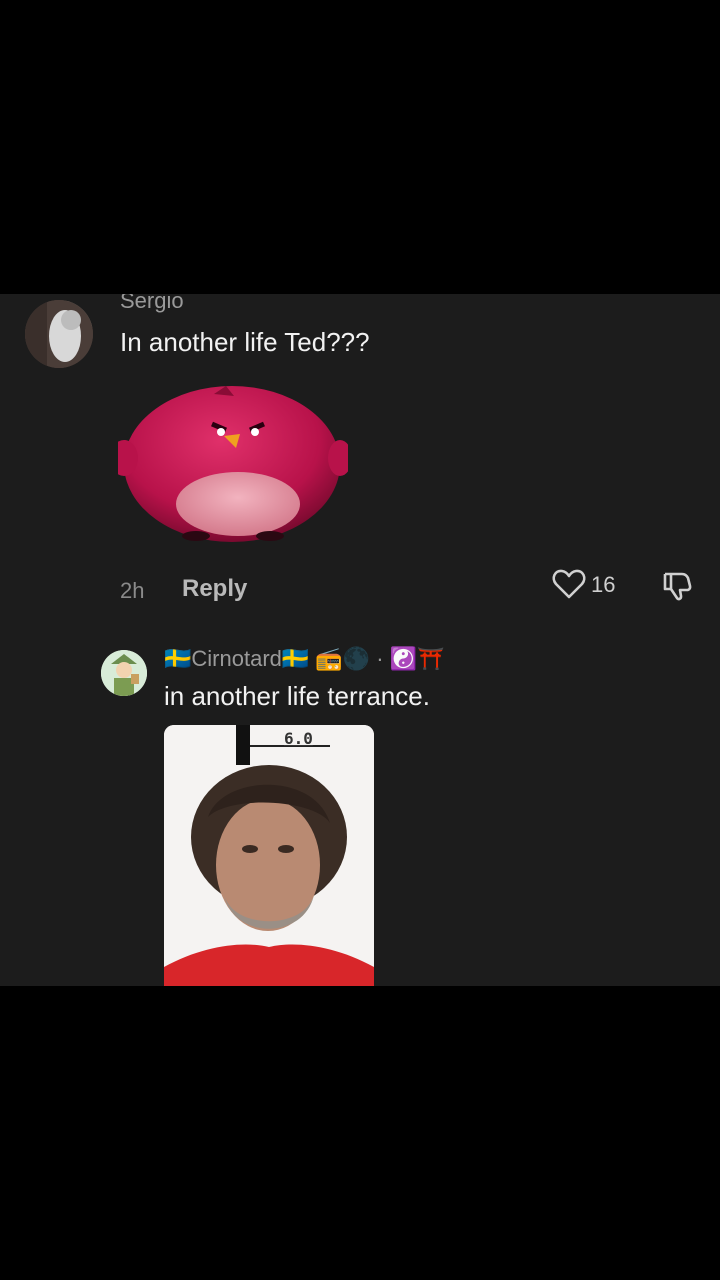 The image size is (720, 1280). Describe the element at coordinates (231, 457) in the screenshot. I see `red-bird-sticker` at that location.